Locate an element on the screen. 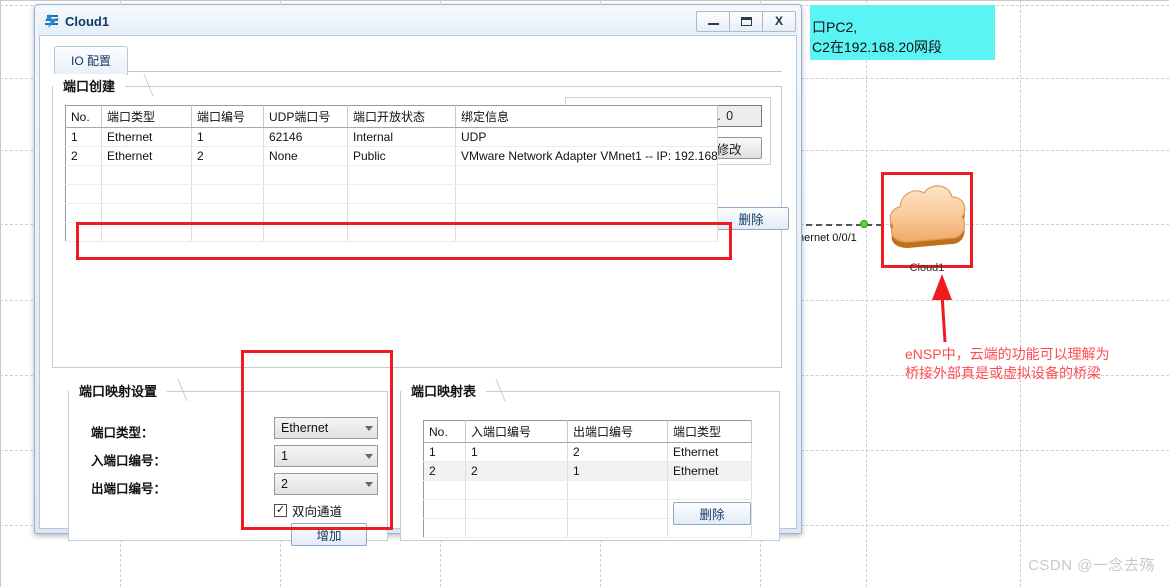 The height and width of the screenshot is (587, 1169). link-interface-label: thernet 0/0/1 is located at coordinates (826, 238).